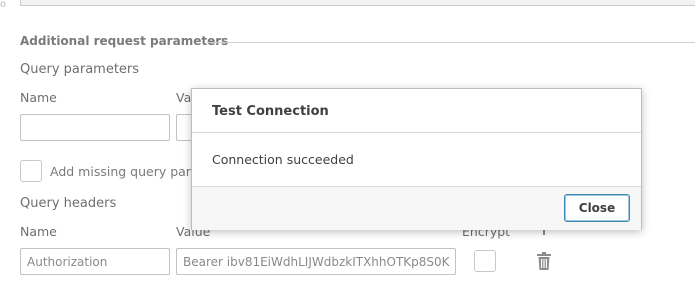 Image resolution: width=695 pixels, height=304 pixels. I want to click on section-divider, so click(451, 42).